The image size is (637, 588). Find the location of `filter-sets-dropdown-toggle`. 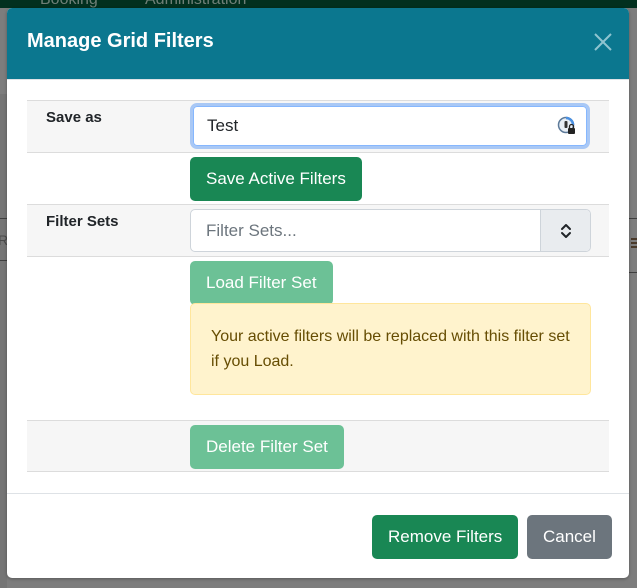

filter-sets-dropdown-toggle is located at coordinates (565, 230).